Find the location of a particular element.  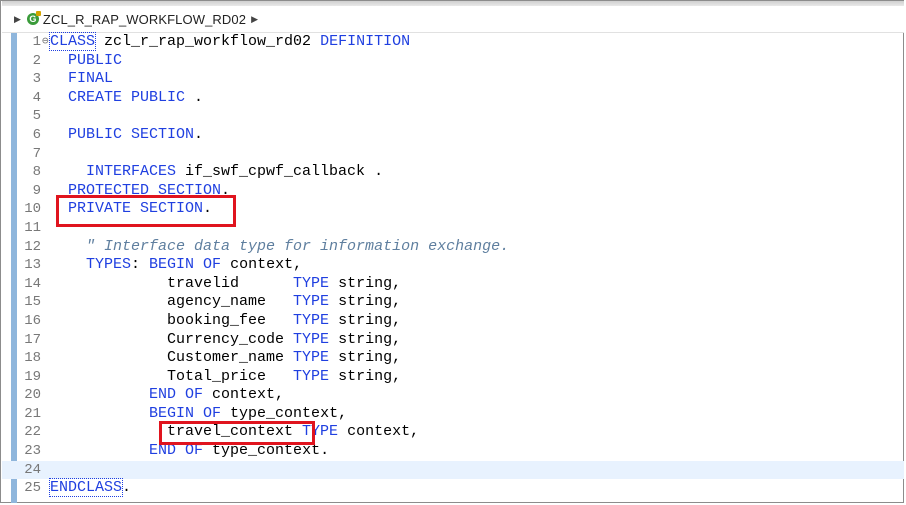

code-text: INTERFACES if_swf_cpwf_callback . is located at coordinates (216, 172).